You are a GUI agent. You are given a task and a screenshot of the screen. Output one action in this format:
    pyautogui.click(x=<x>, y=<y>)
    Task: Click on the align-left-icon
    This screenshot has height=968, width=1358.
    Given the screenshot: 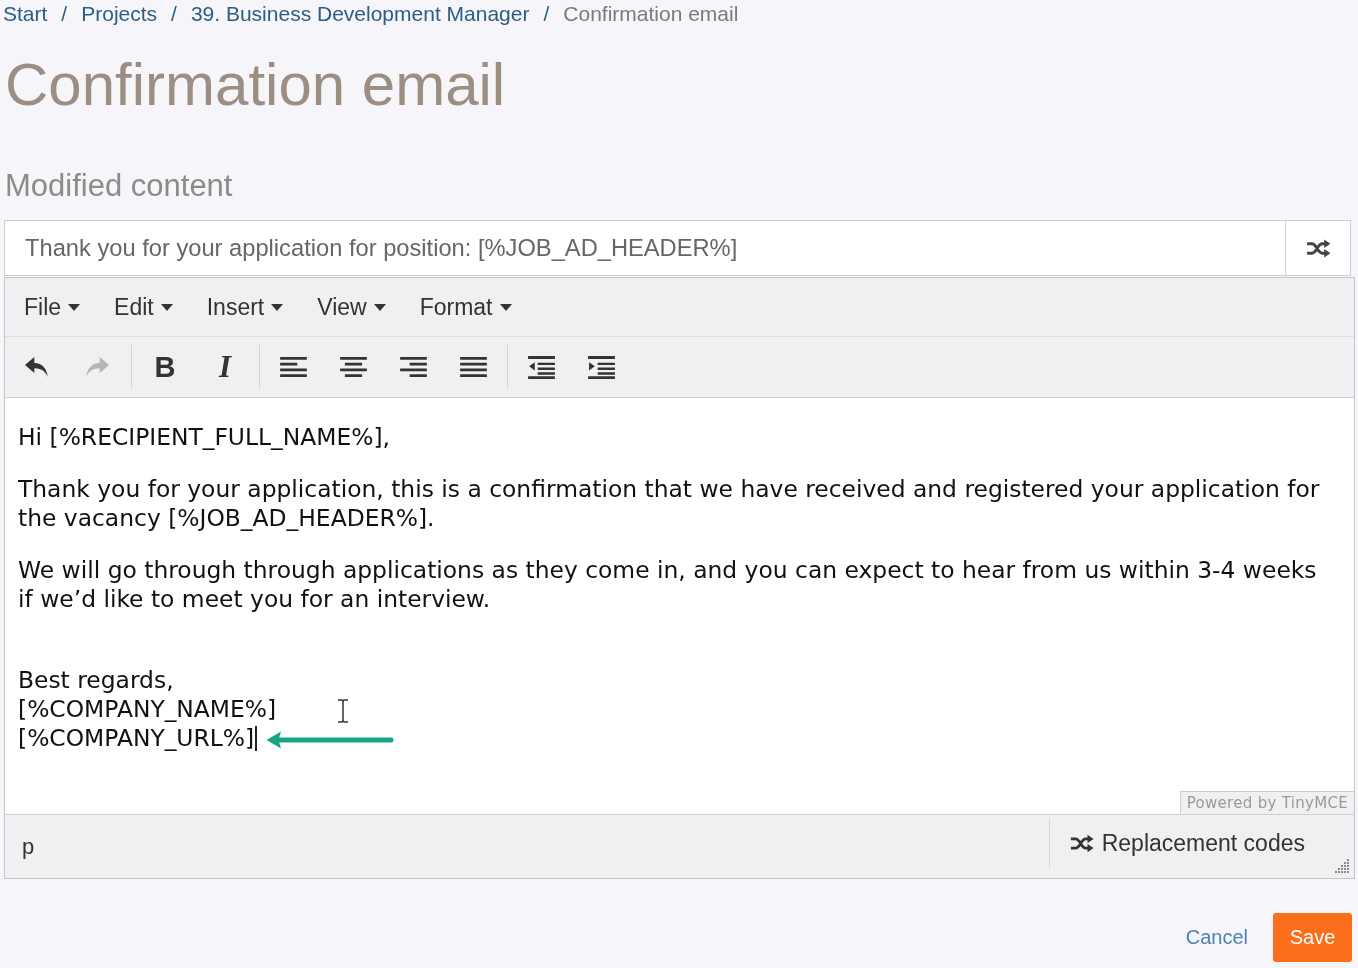 What is the action you would take?
    pyautogui.click(x=293, y=367)
    